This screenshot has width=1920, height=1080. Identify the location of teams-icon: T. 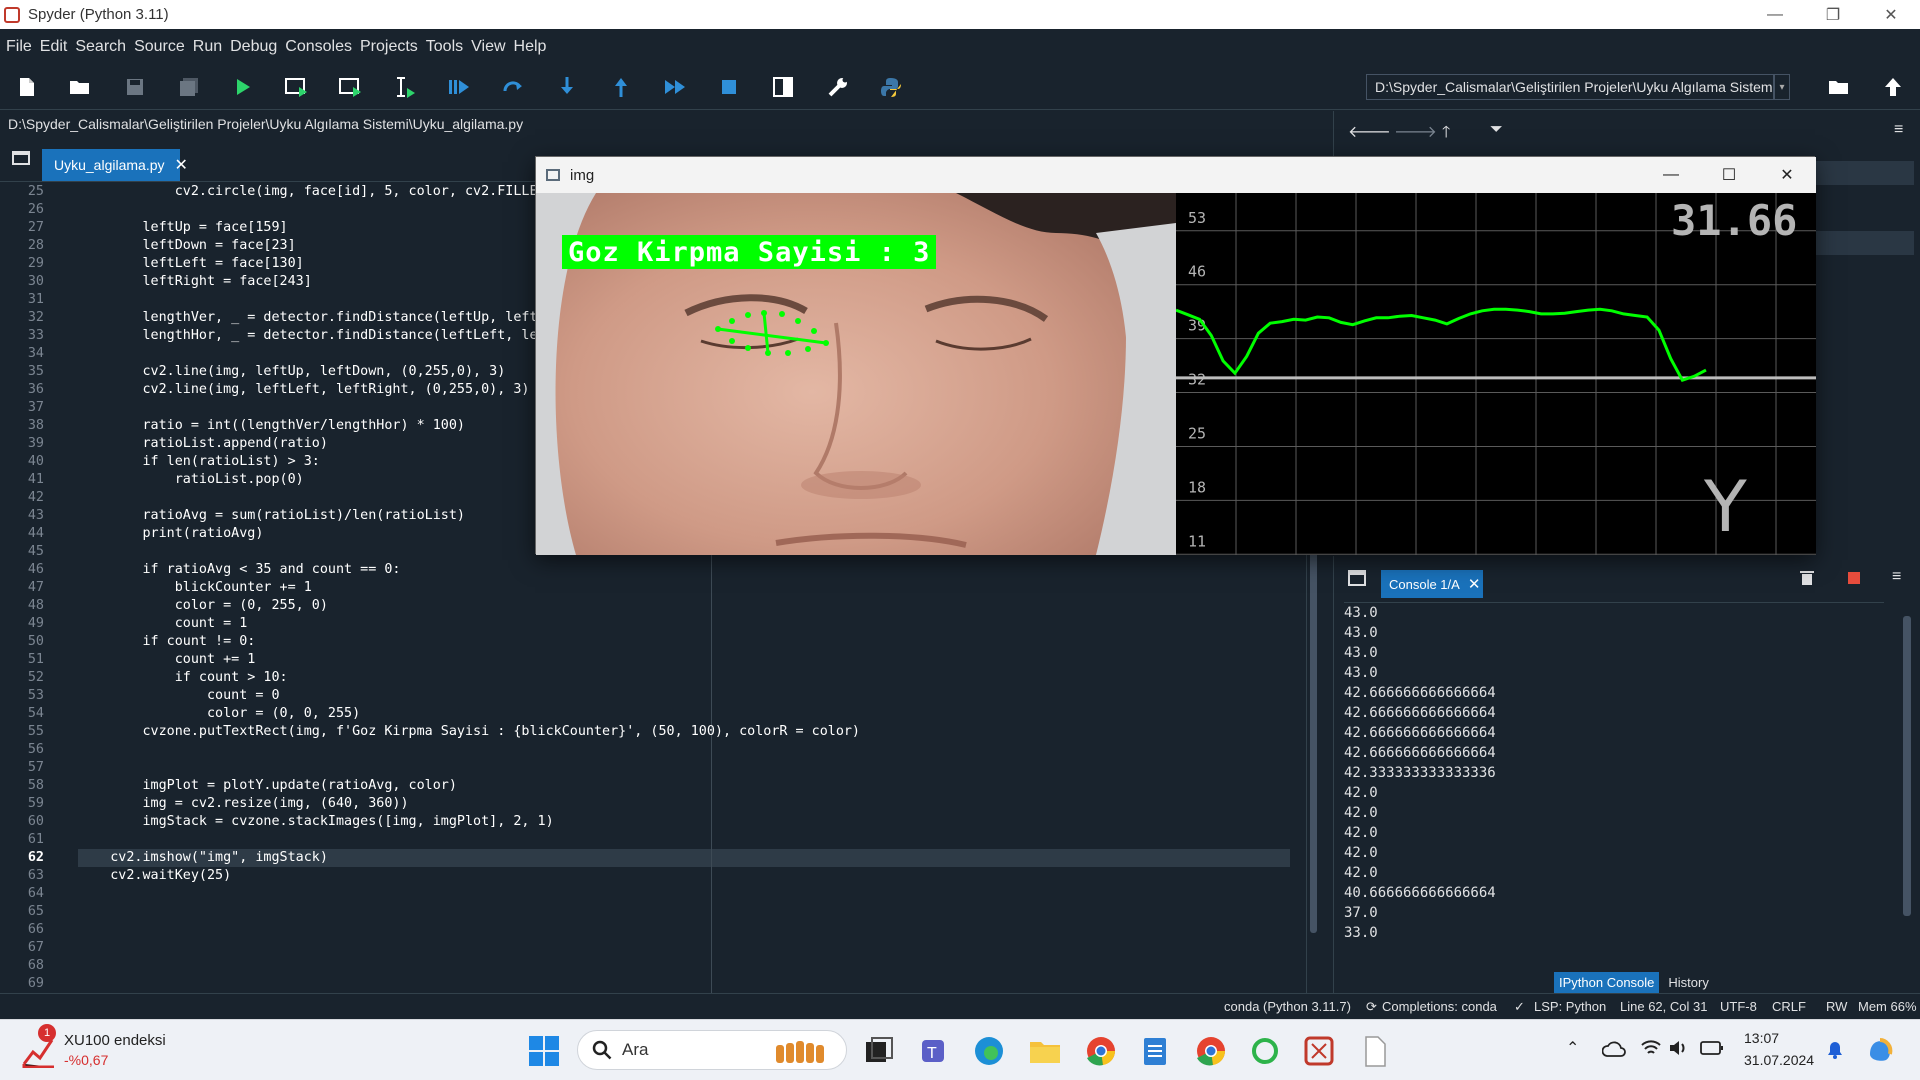
(935, 1051).